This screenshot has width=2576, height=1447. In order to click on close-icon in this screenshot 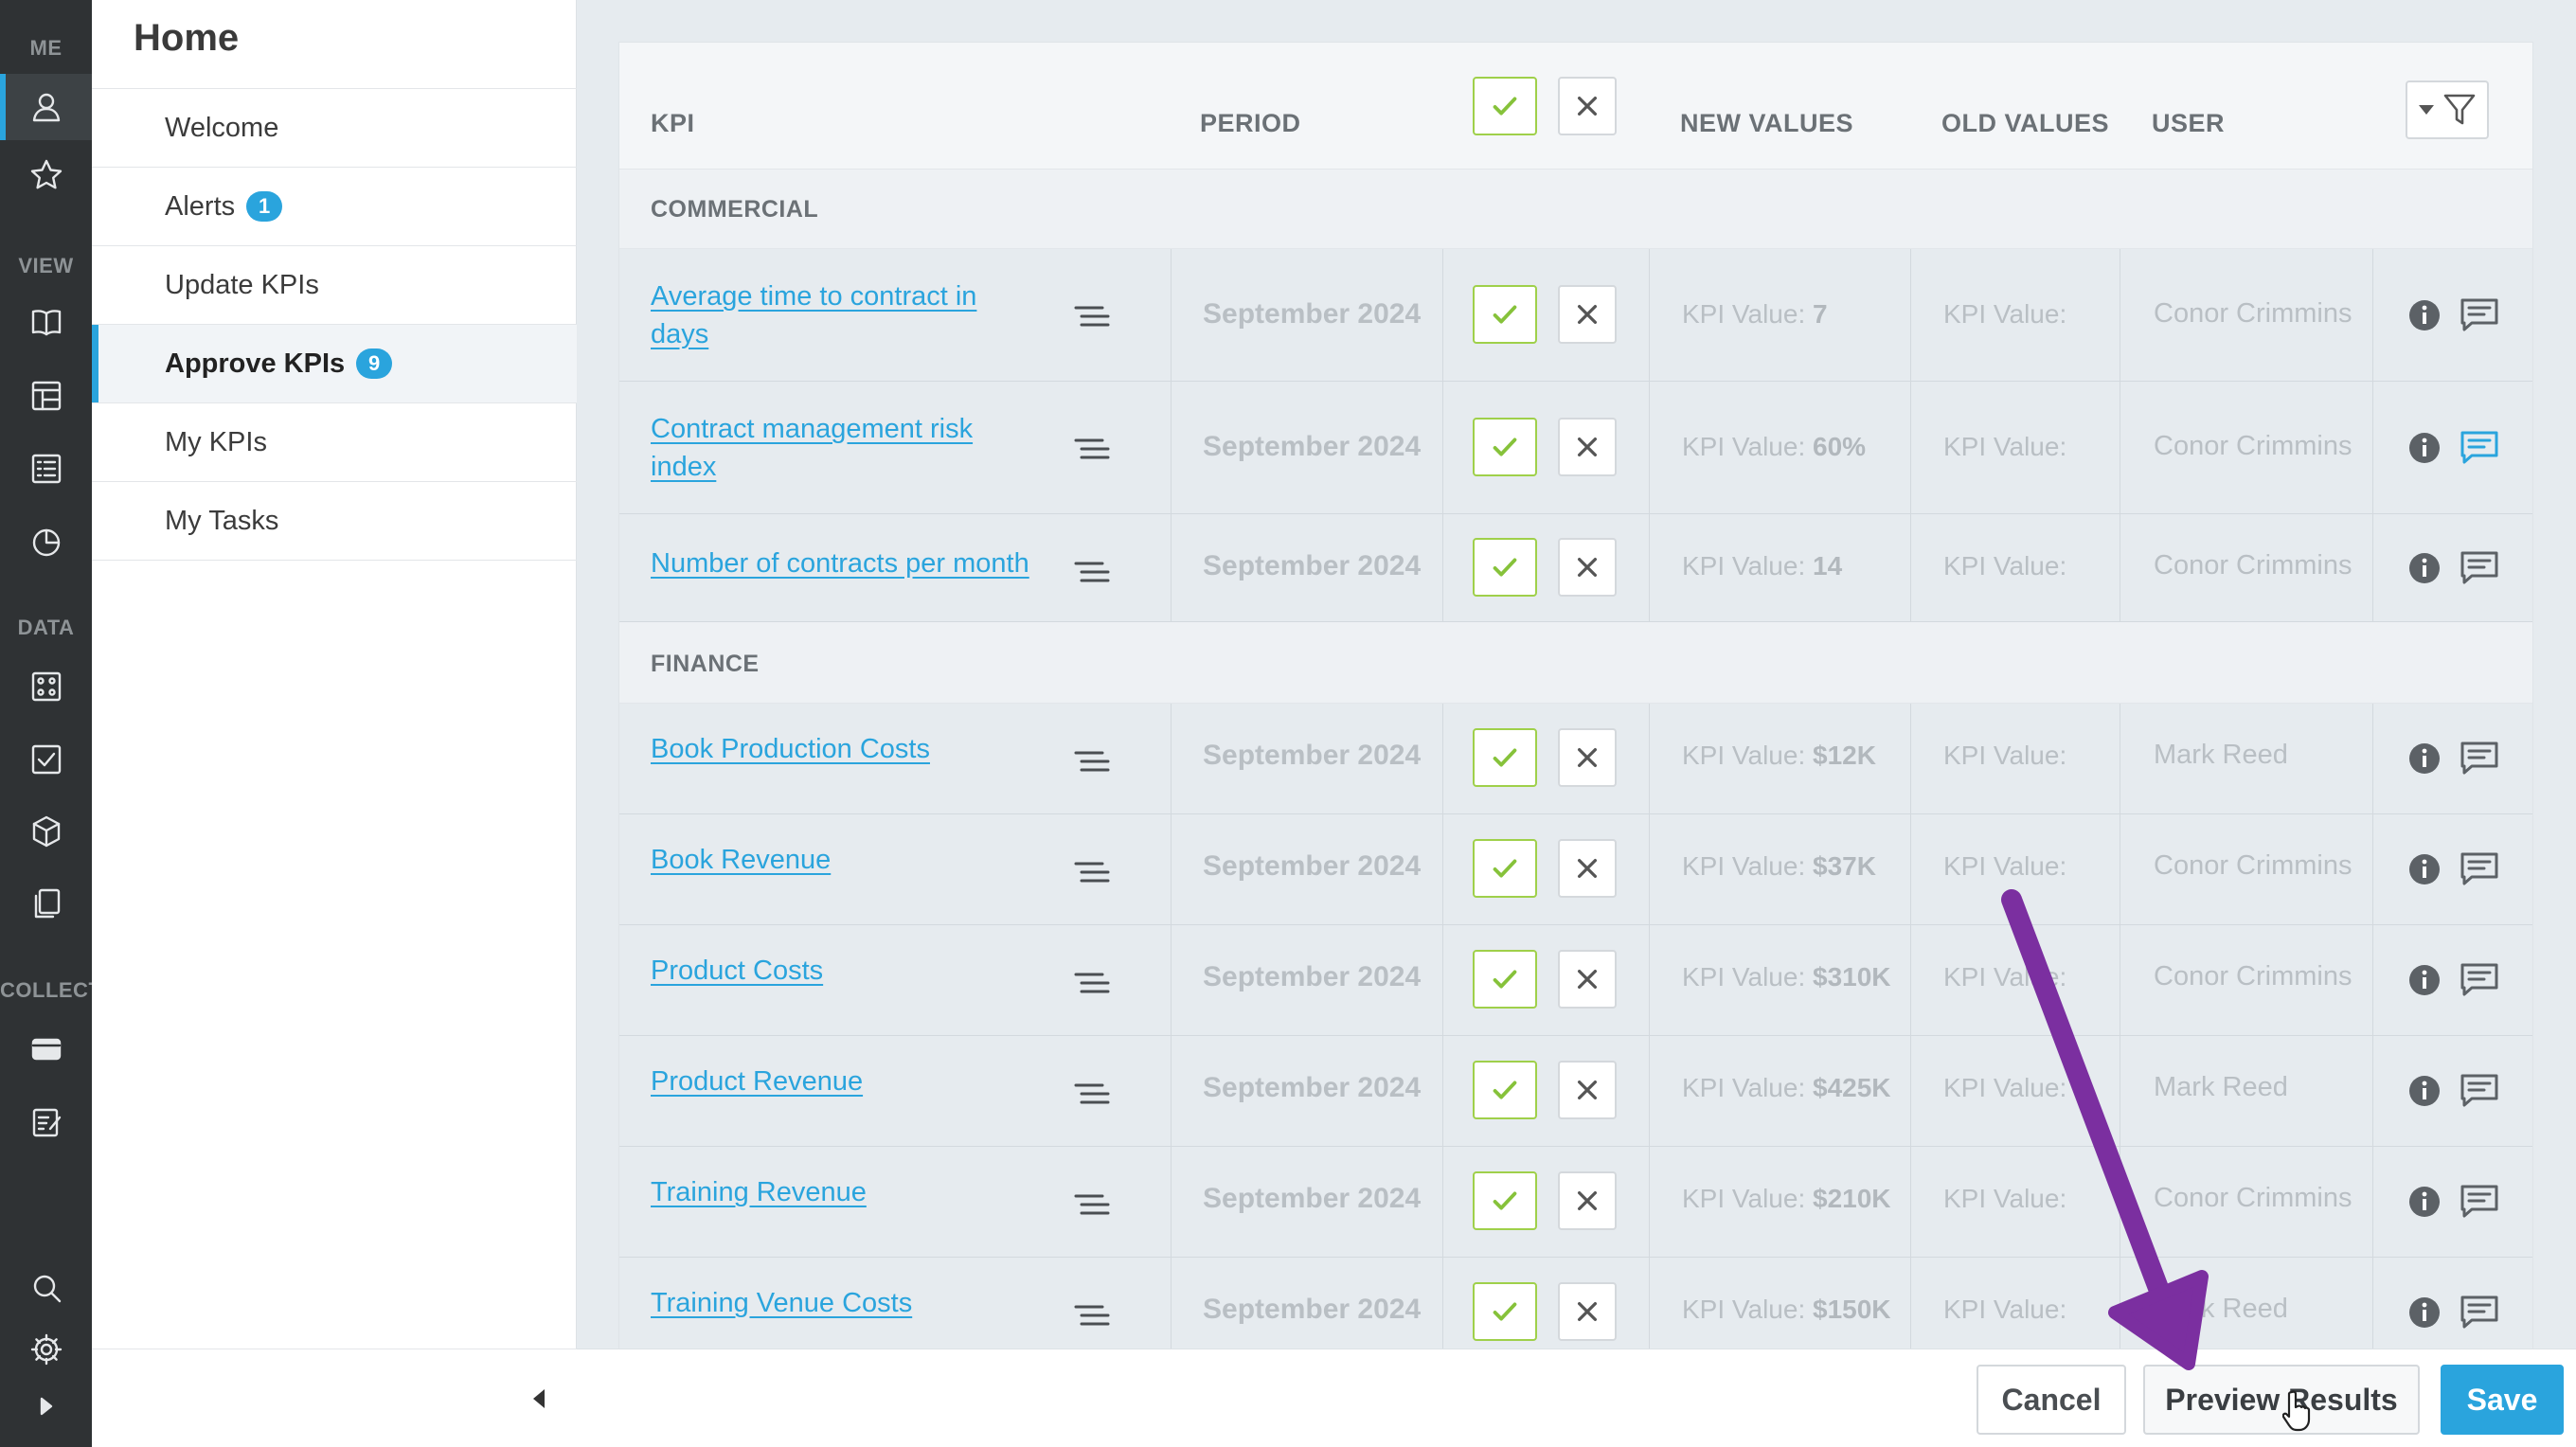, I will do `click(1587, 1200)`.